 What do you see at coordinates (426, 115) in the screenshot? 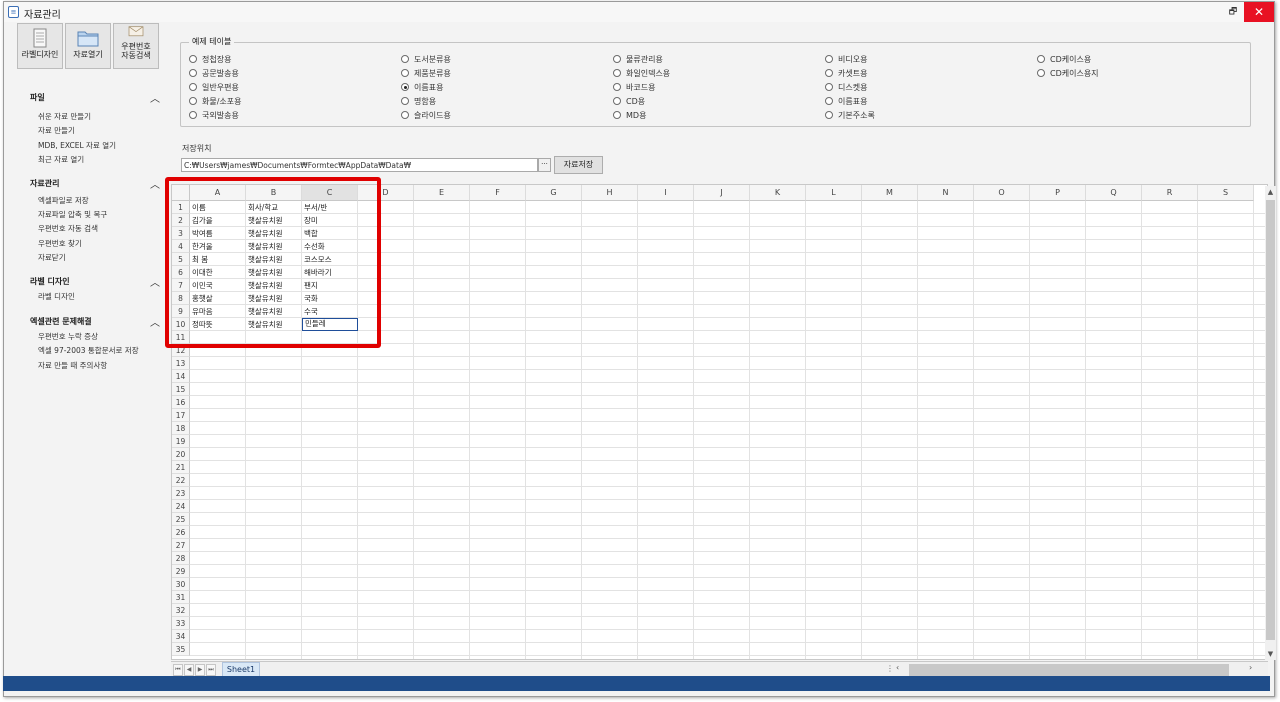
I see `example-radio-option: 슬라이드용` at bounding box center [426, 115].